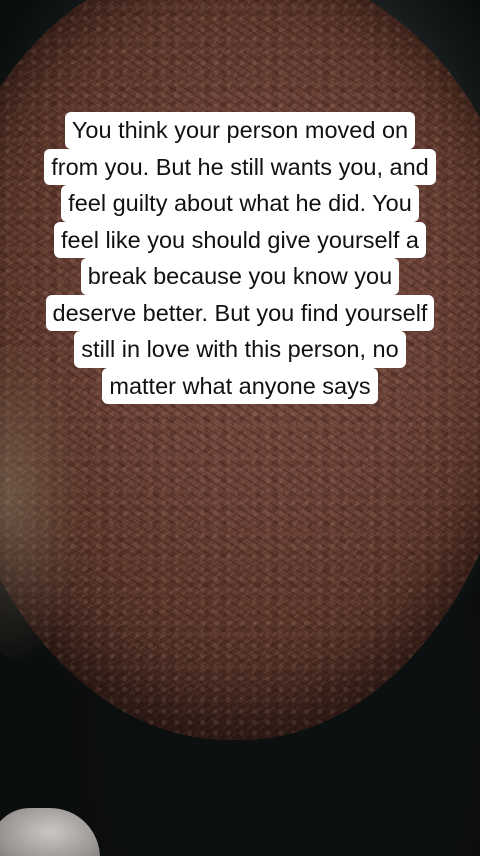  What do you see at coordinates (240, 385) in the screenshot?
I see `caption-line: matter what anyone says` at bounding box center [240, 385].